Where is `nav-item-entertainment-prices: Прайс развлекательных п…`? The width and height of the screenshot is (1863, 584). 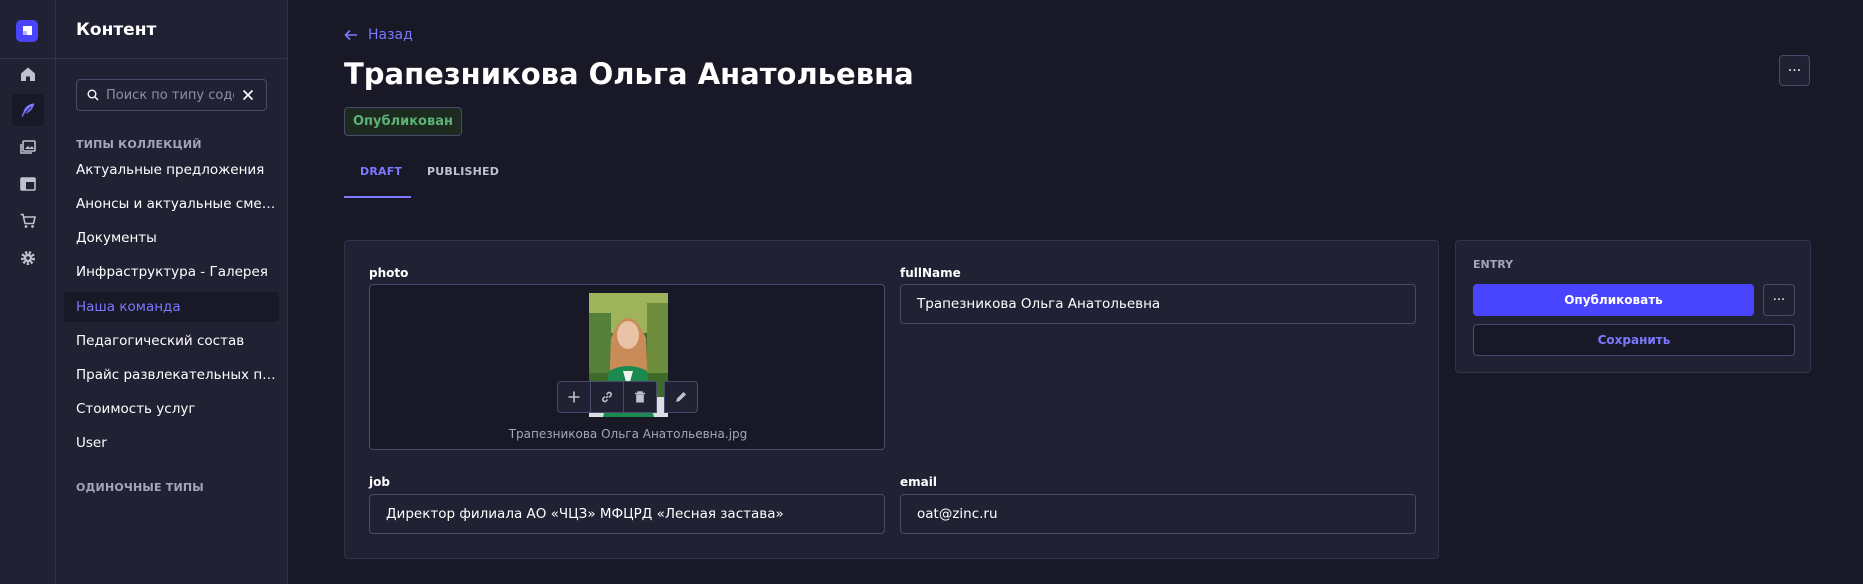
nav-item-entertainment-prices: Прайс развлекательных п… is located at coordinates (171, 375).